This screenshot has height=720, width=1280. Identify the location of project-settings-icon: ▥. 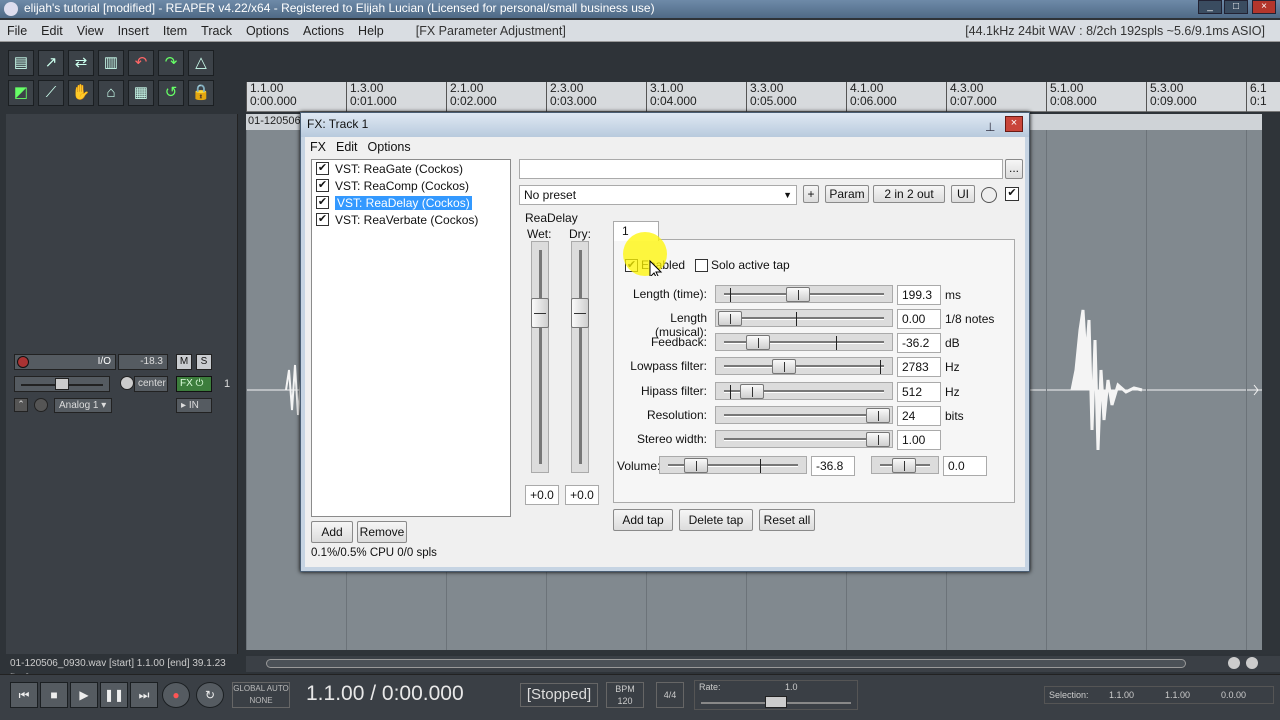
(111, 63).